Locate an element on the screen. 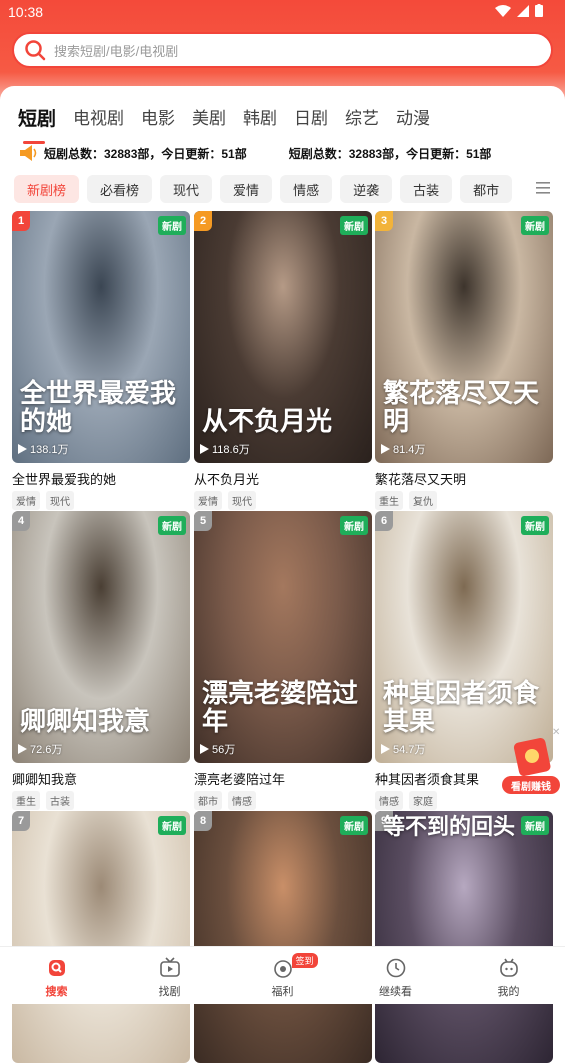 Image resolution: width=565 pixels, height=1063 pixels. genre-tag: 复仇 is located at coordinates (423, 500).